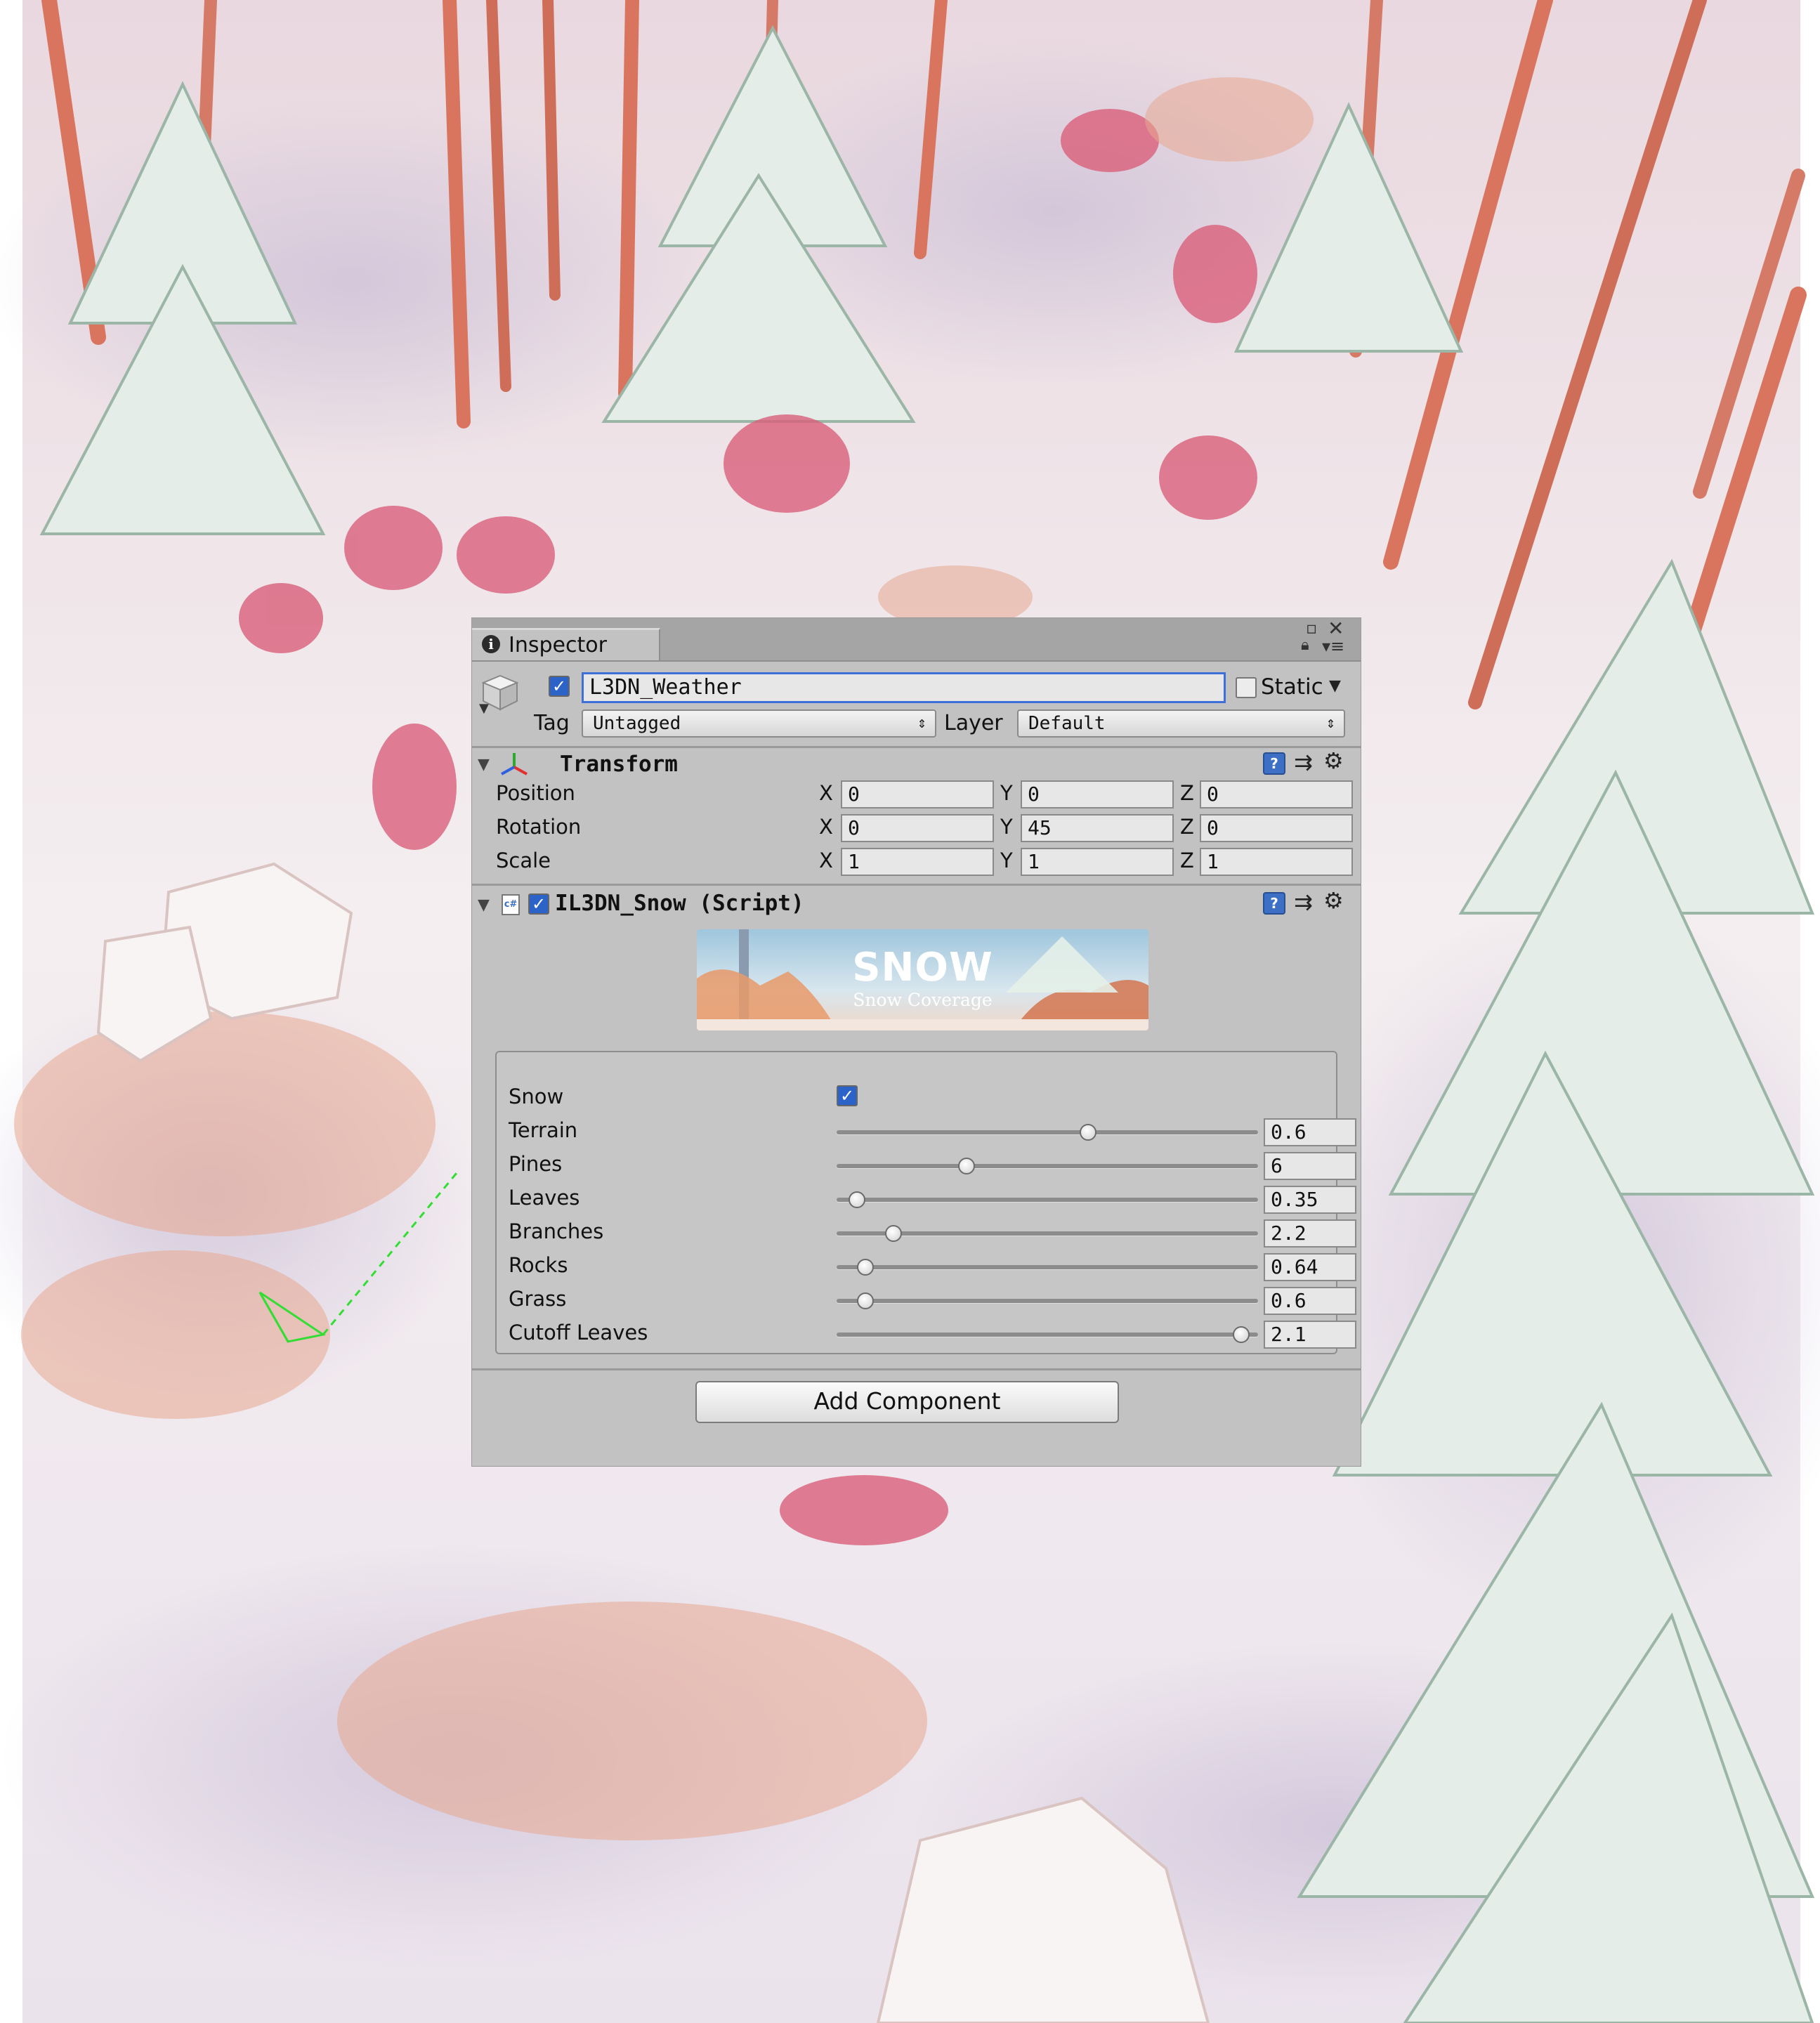 The height and width of the screenshot is (2023, 1820). Describe the element at coordinates (543, 1130) in the screenshot. I see `terrain-label: Terrain` at that location.